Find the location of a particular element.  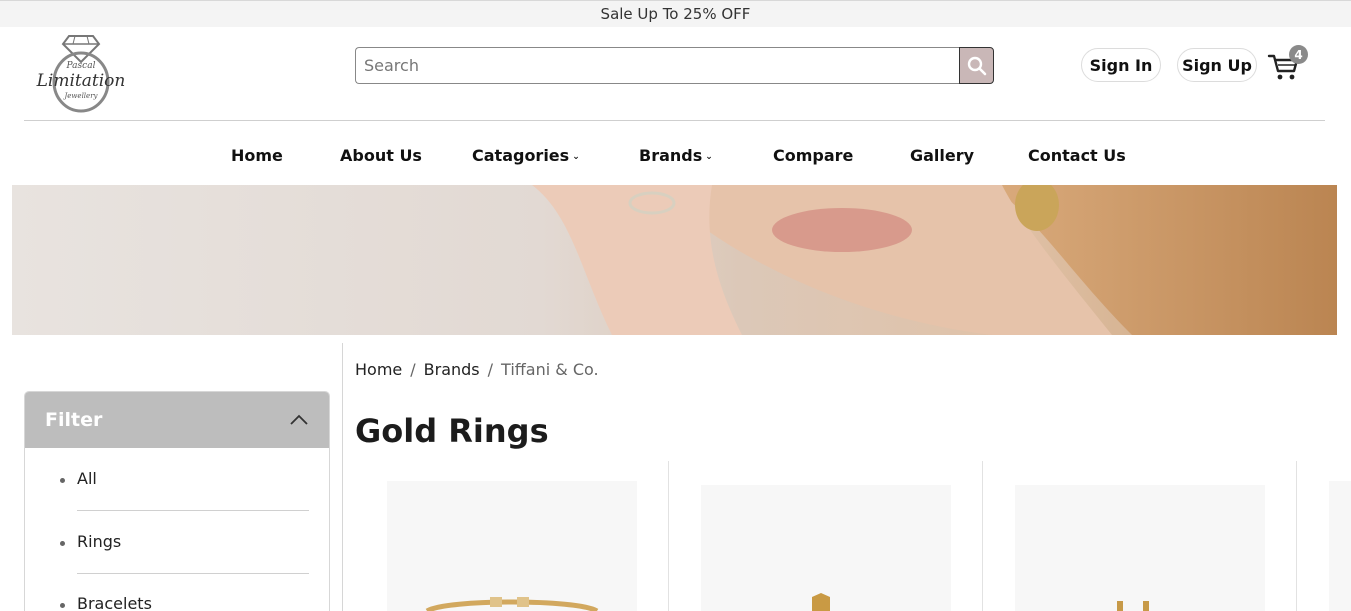

logo-line2: Limitation is located at coordinates (81, 81).